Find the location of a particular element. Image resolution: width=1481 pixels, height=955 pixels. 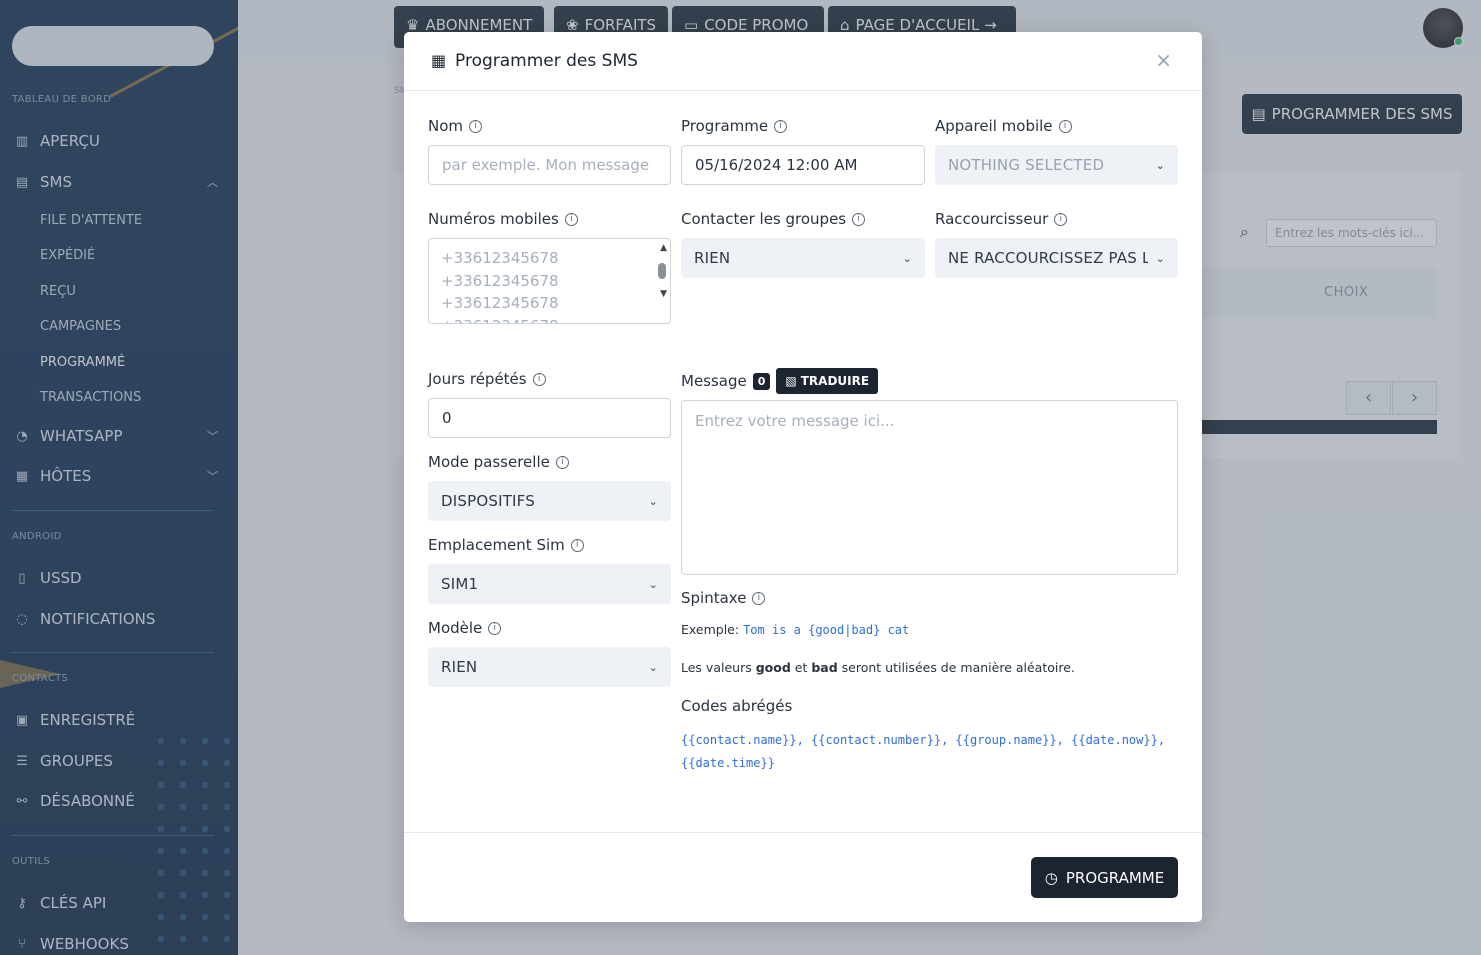

gateway-mode-label: Mode passerelle i is located at coordinates (498, 462).